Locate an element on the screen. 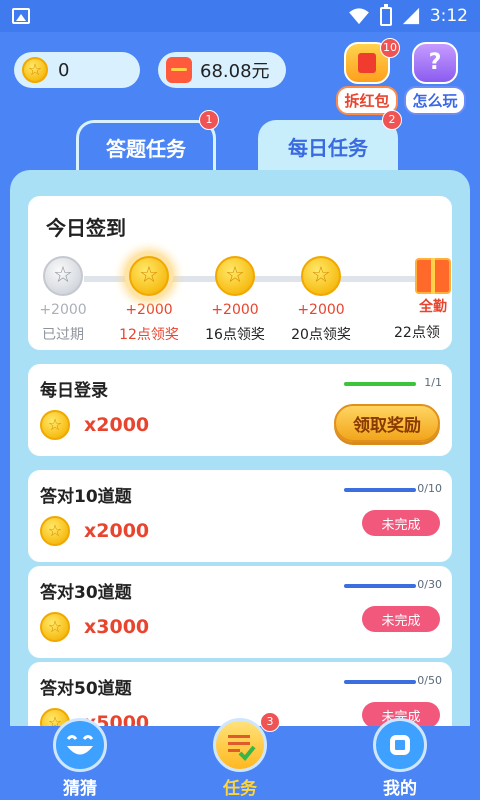 The image size is (480, 800). coin-balance-value: 0 is located at coordinates (64, 70).